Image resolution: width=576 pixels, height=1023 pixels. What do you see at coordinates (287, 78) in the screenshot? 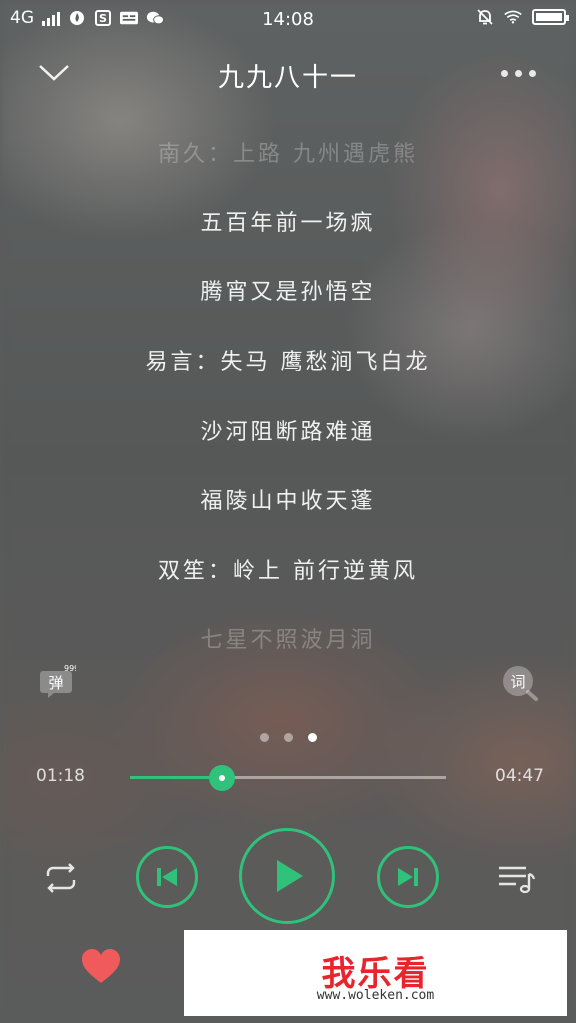
I see `song-title: 九九八十一` at bounding box center [287, 78].